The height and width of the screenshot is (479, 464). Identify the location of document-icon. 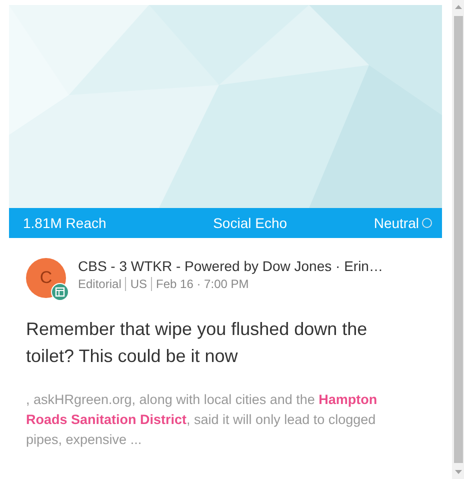
(60, 292).